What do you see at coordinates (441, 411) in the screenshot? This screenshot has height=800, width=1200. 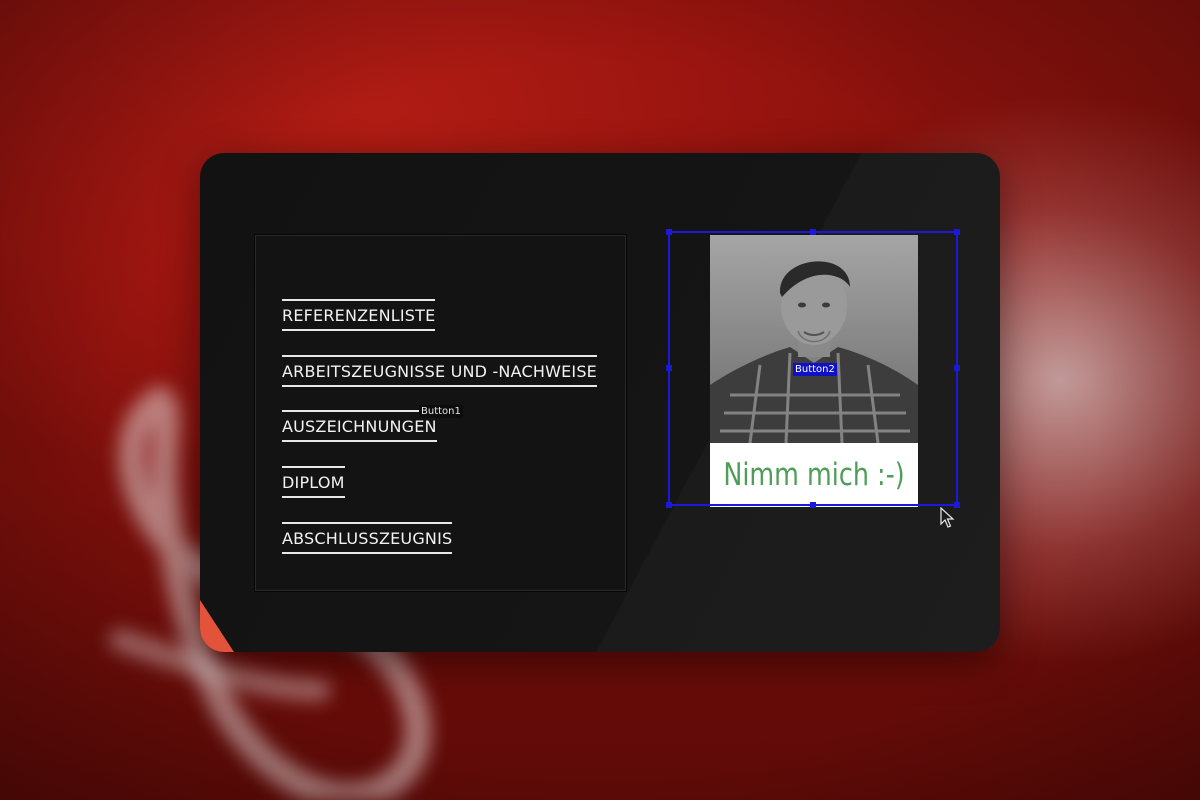 I see `button1-label: Button1` at bounding box center [441, 411].